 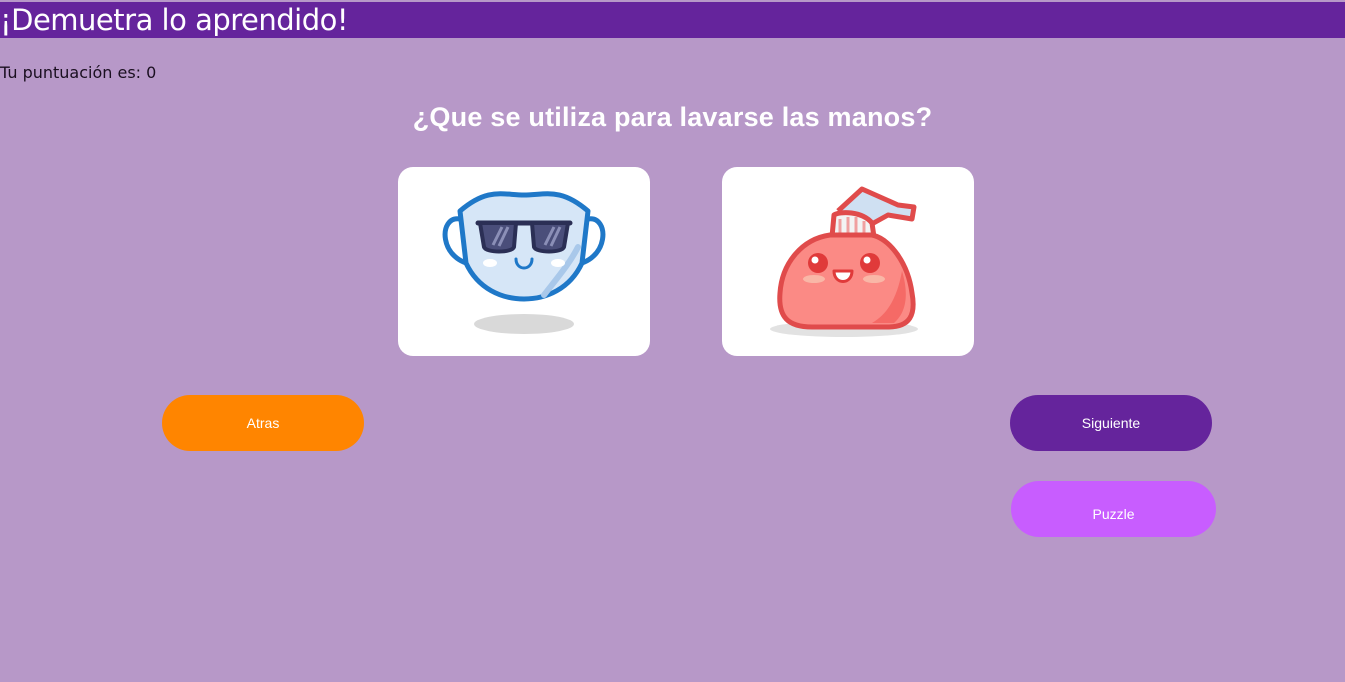 What do you see at coordinates (263, 423) in the screenshot?
I see `back-button: Atras` at bounding box center [263, 423].